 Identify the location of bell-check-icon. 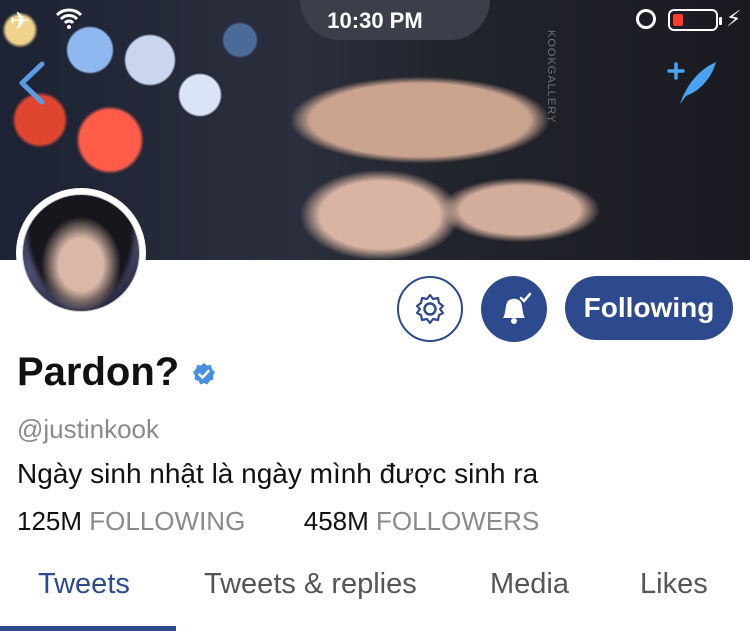
(517, 308).